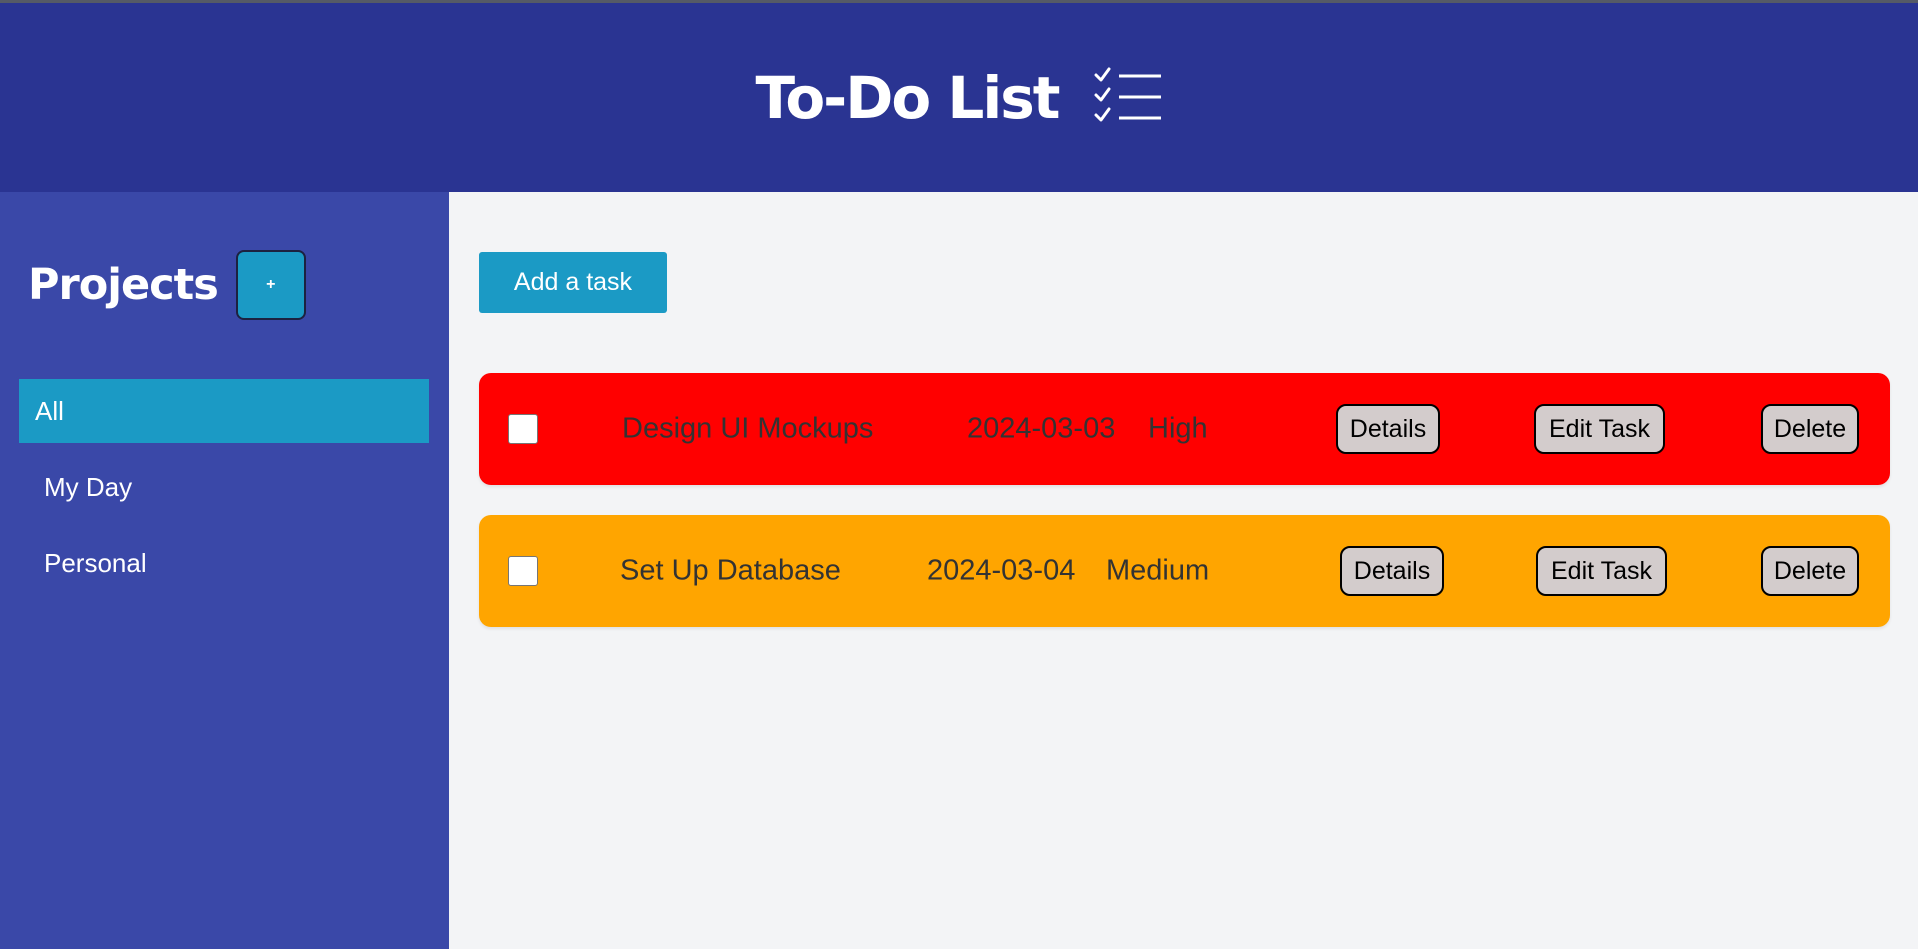  Describe the element at coordinates (1127, 94) in the screenshot. I see `checklist-icon` at that location.